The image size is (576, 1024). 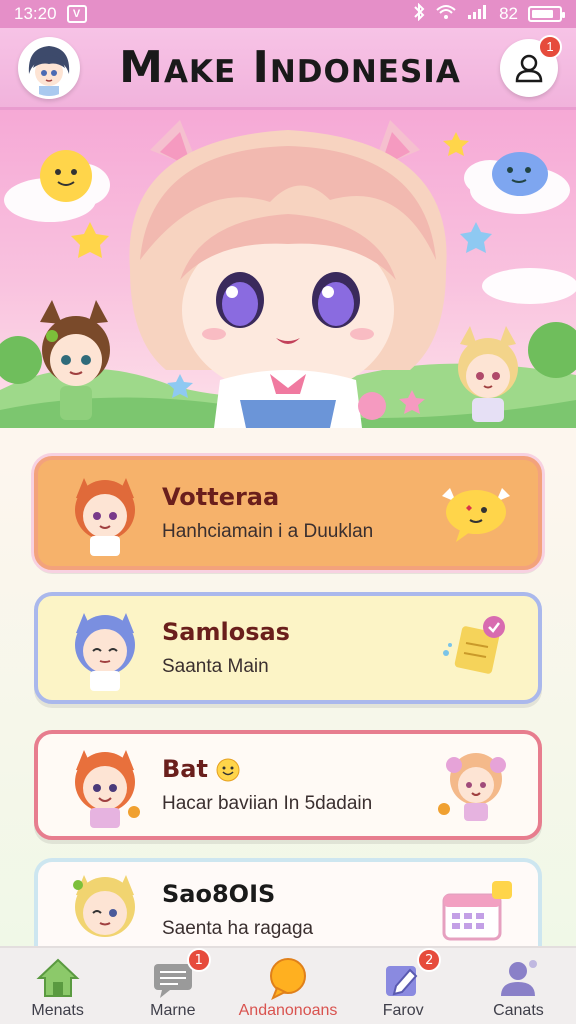 I want to click on note-icon, so click(x=474, y=645).